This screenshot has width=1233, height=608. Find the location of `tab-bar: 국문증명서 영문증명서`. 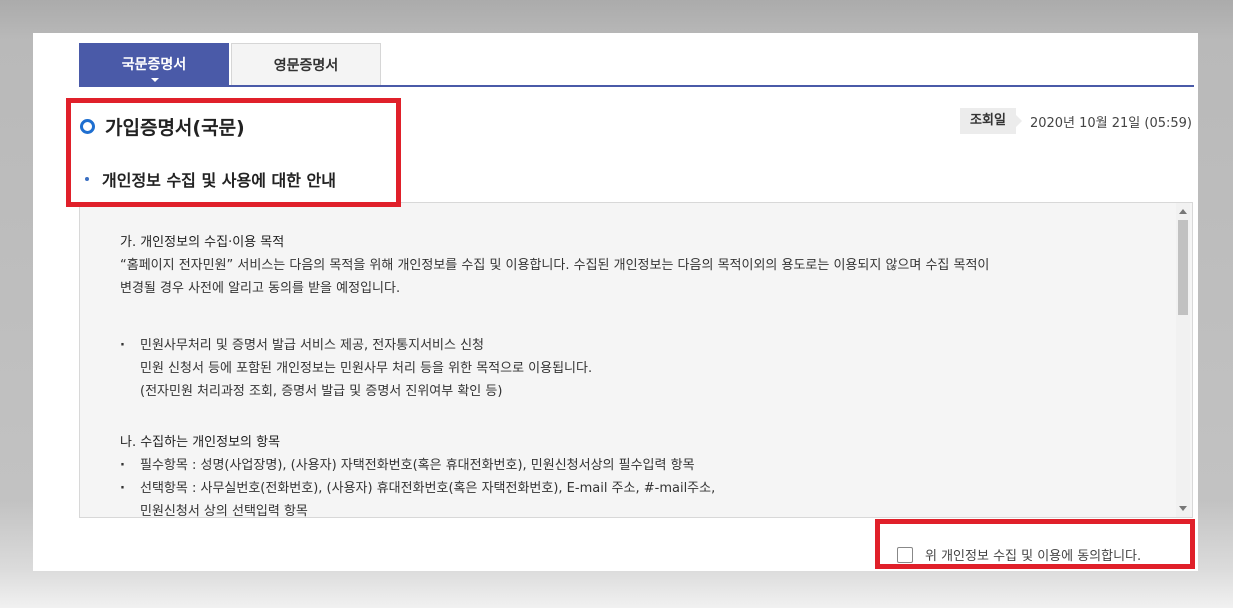

tab-bar: 국문증명서 영문증명서 is located at coordinates (636, 65).